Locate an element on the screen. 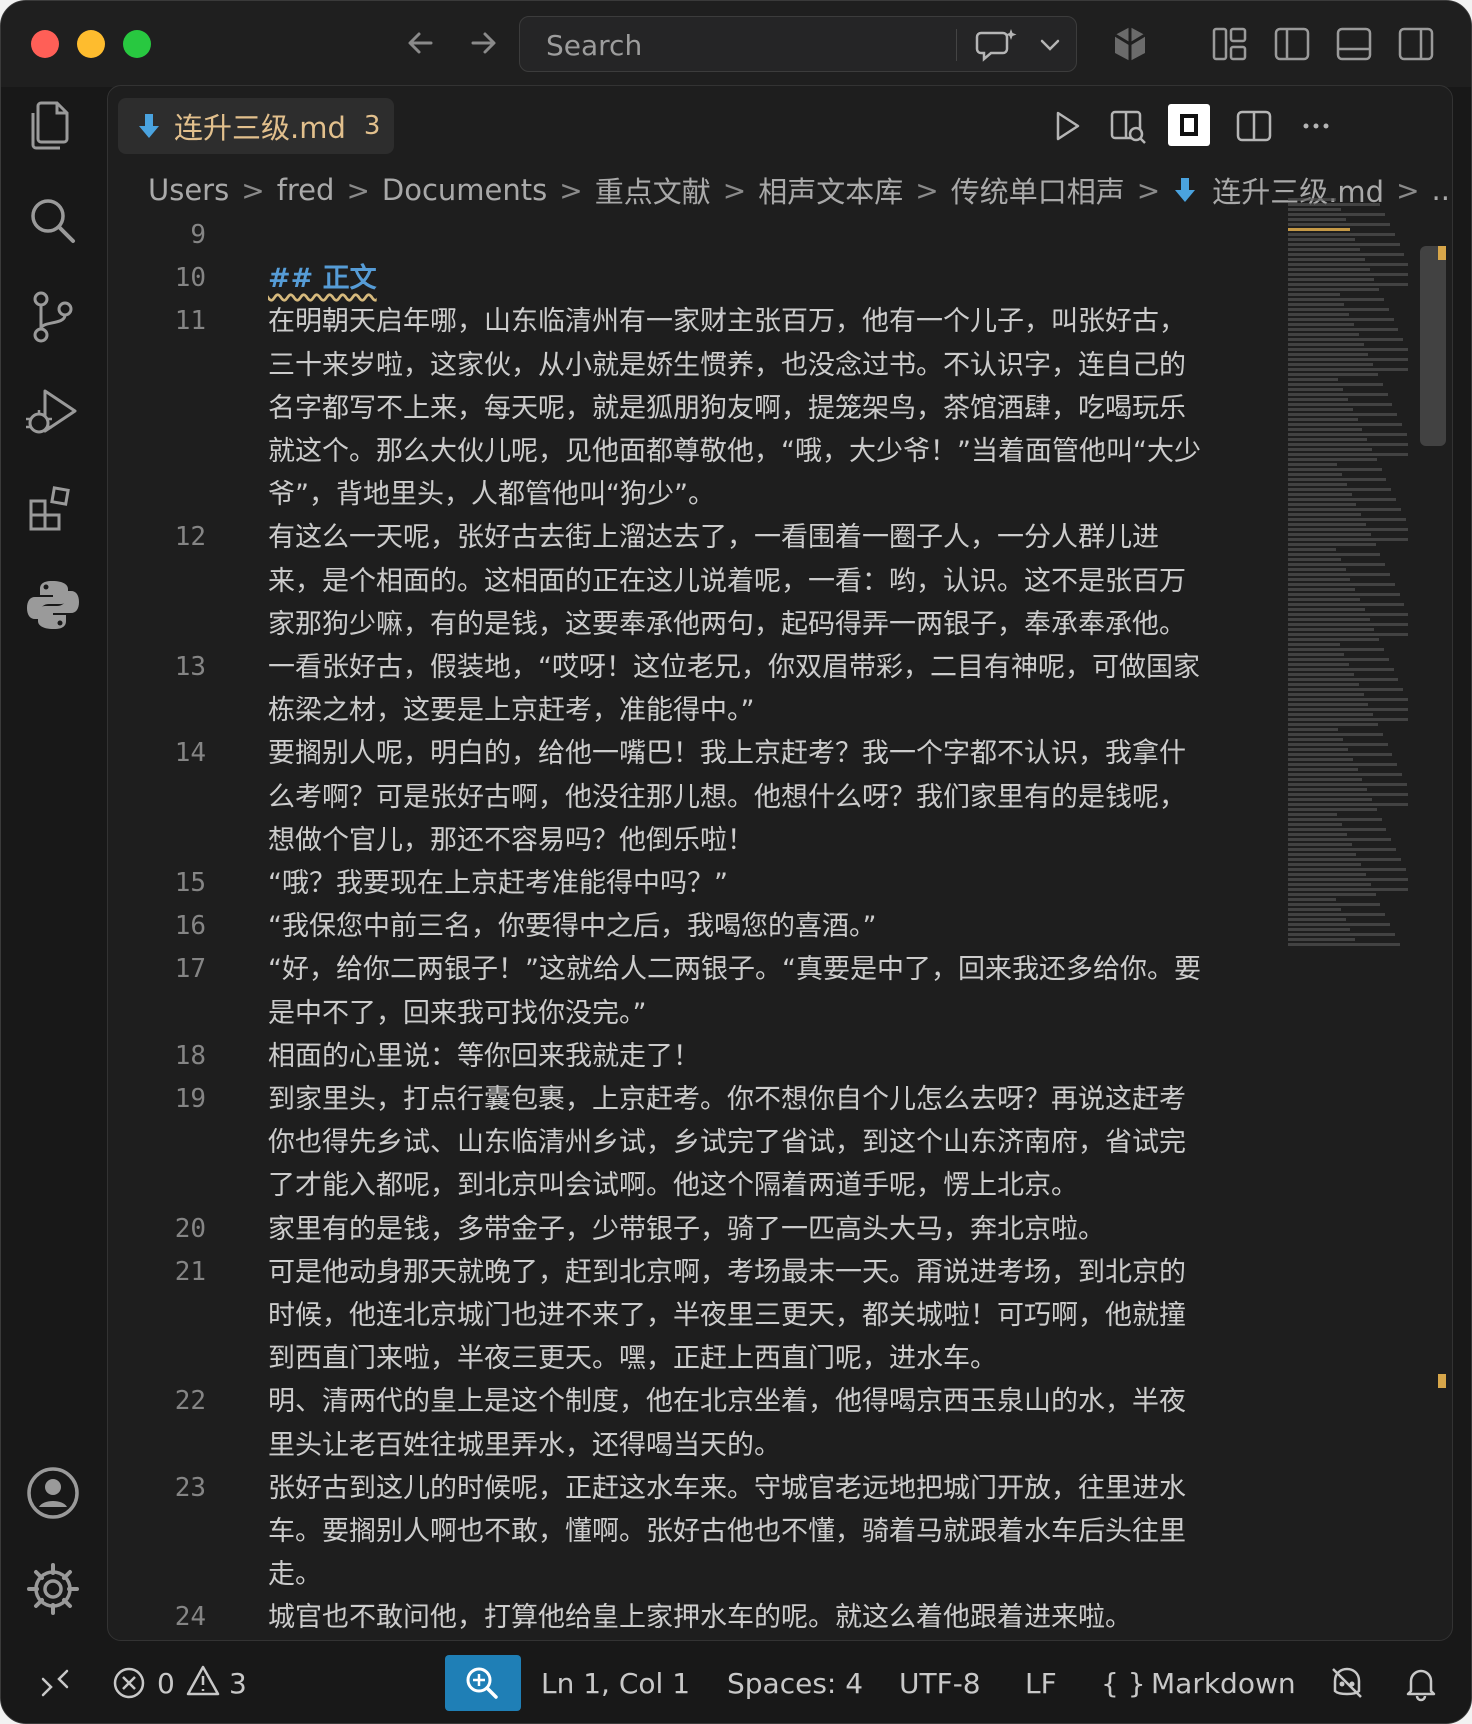  copilot-logo-icon is located at coordinates (1130, 44).